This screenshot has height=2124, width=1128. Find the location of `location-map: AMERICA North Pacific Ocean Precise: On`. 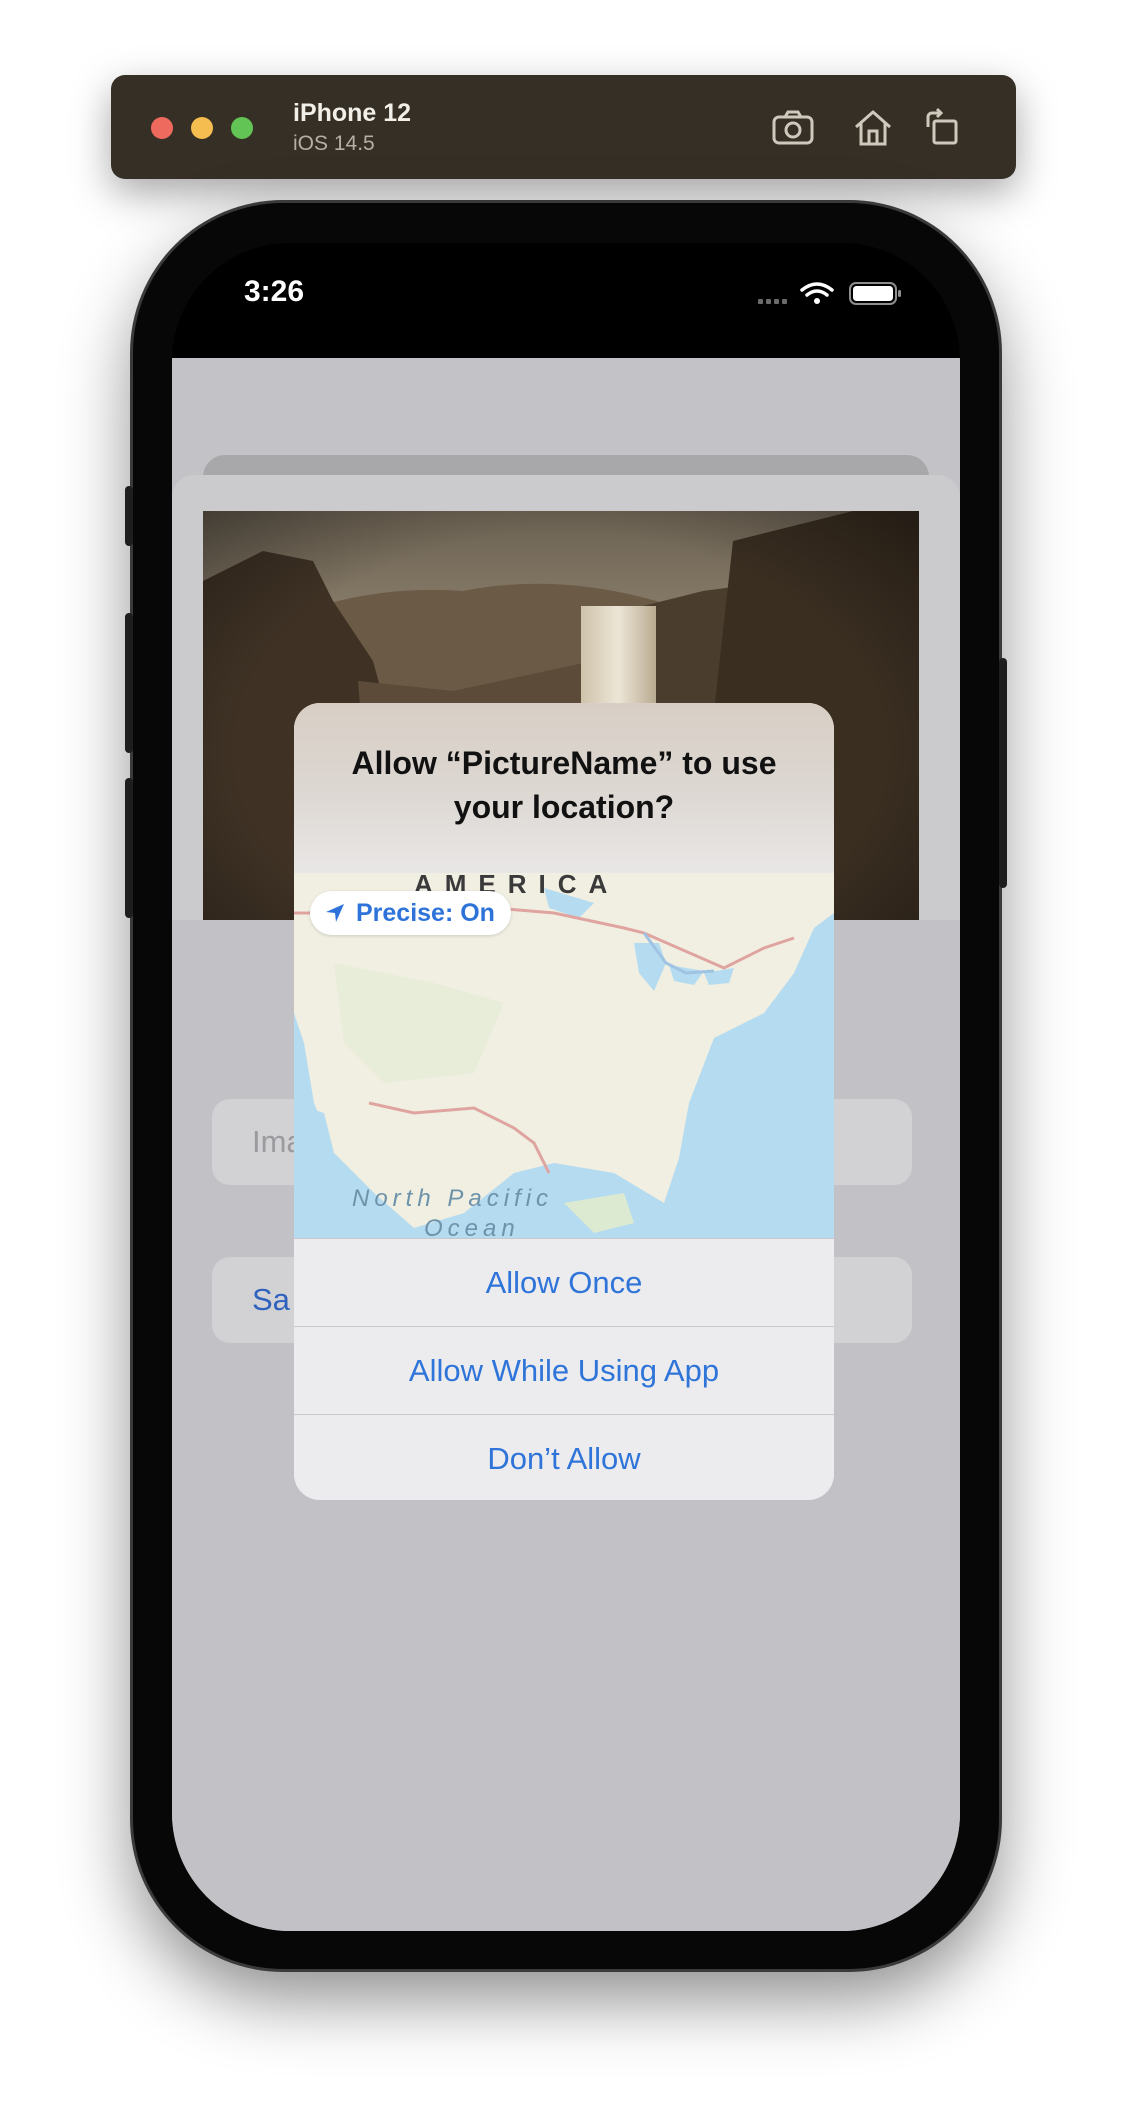

location-map: AMERICA North Pacific Ocean Precise: On is located at coordinates (564, 1055).